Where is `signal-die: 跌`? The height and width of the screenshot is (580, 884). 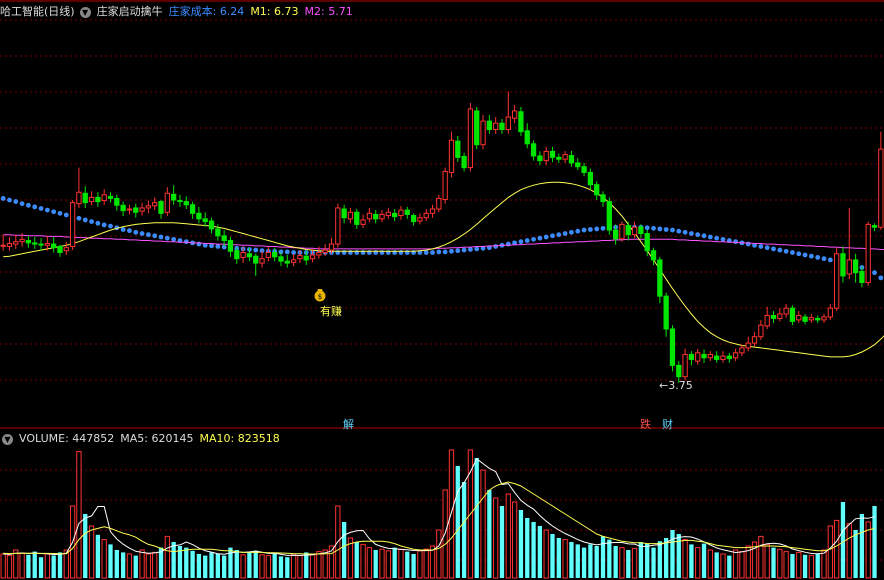 signal-die: 跌 is located at coordinates (645, 424).